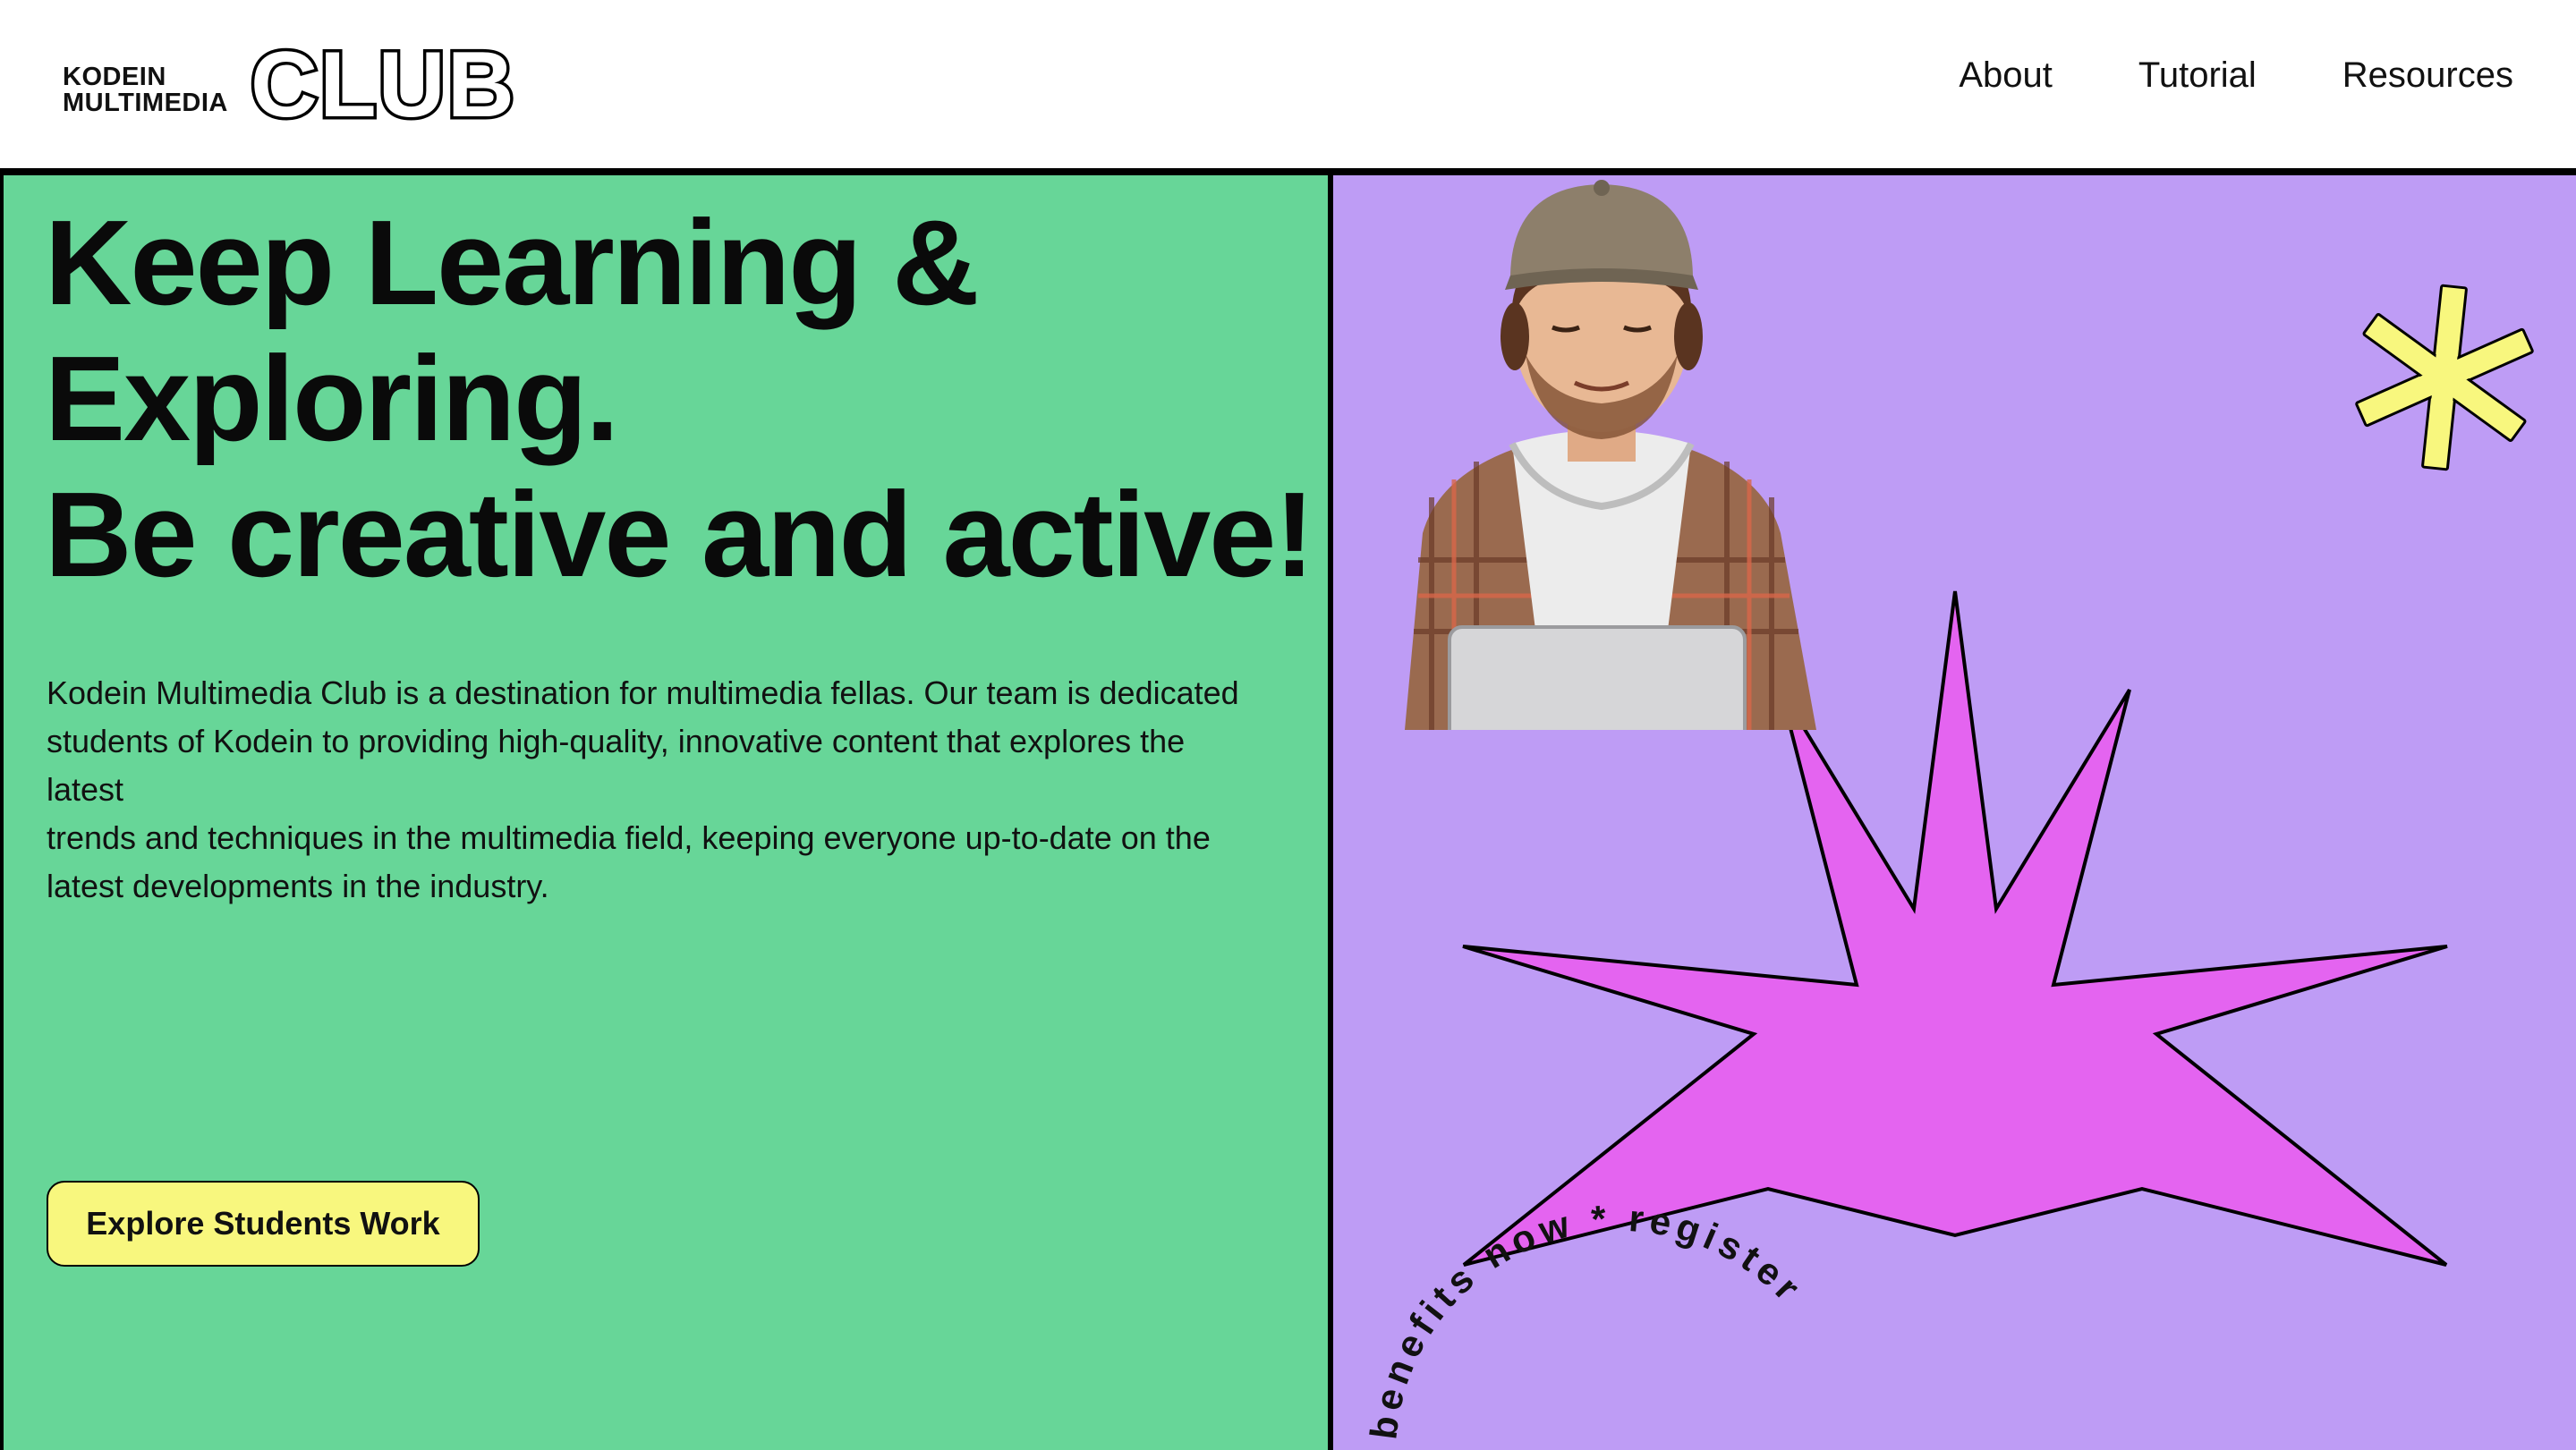 This screenshot has width=2576, height=1450. What do you see at coordinates (1610, 455) in the screenshot?
I see `student-photo` at bounding box center [1610, 455].